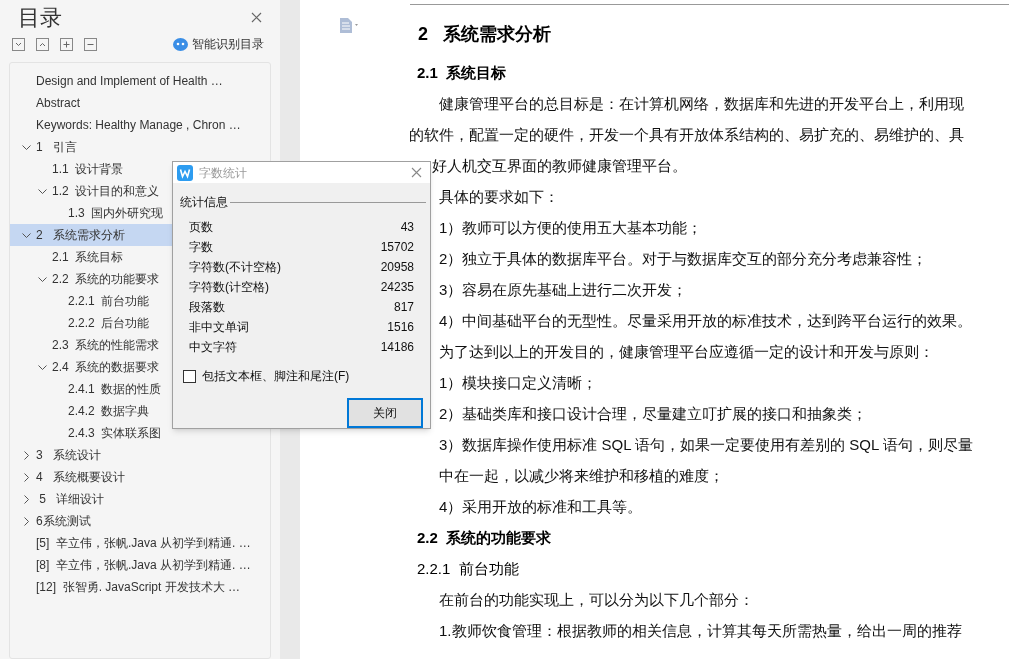  I want to click on stat-value: 15702, so click(397, 247).